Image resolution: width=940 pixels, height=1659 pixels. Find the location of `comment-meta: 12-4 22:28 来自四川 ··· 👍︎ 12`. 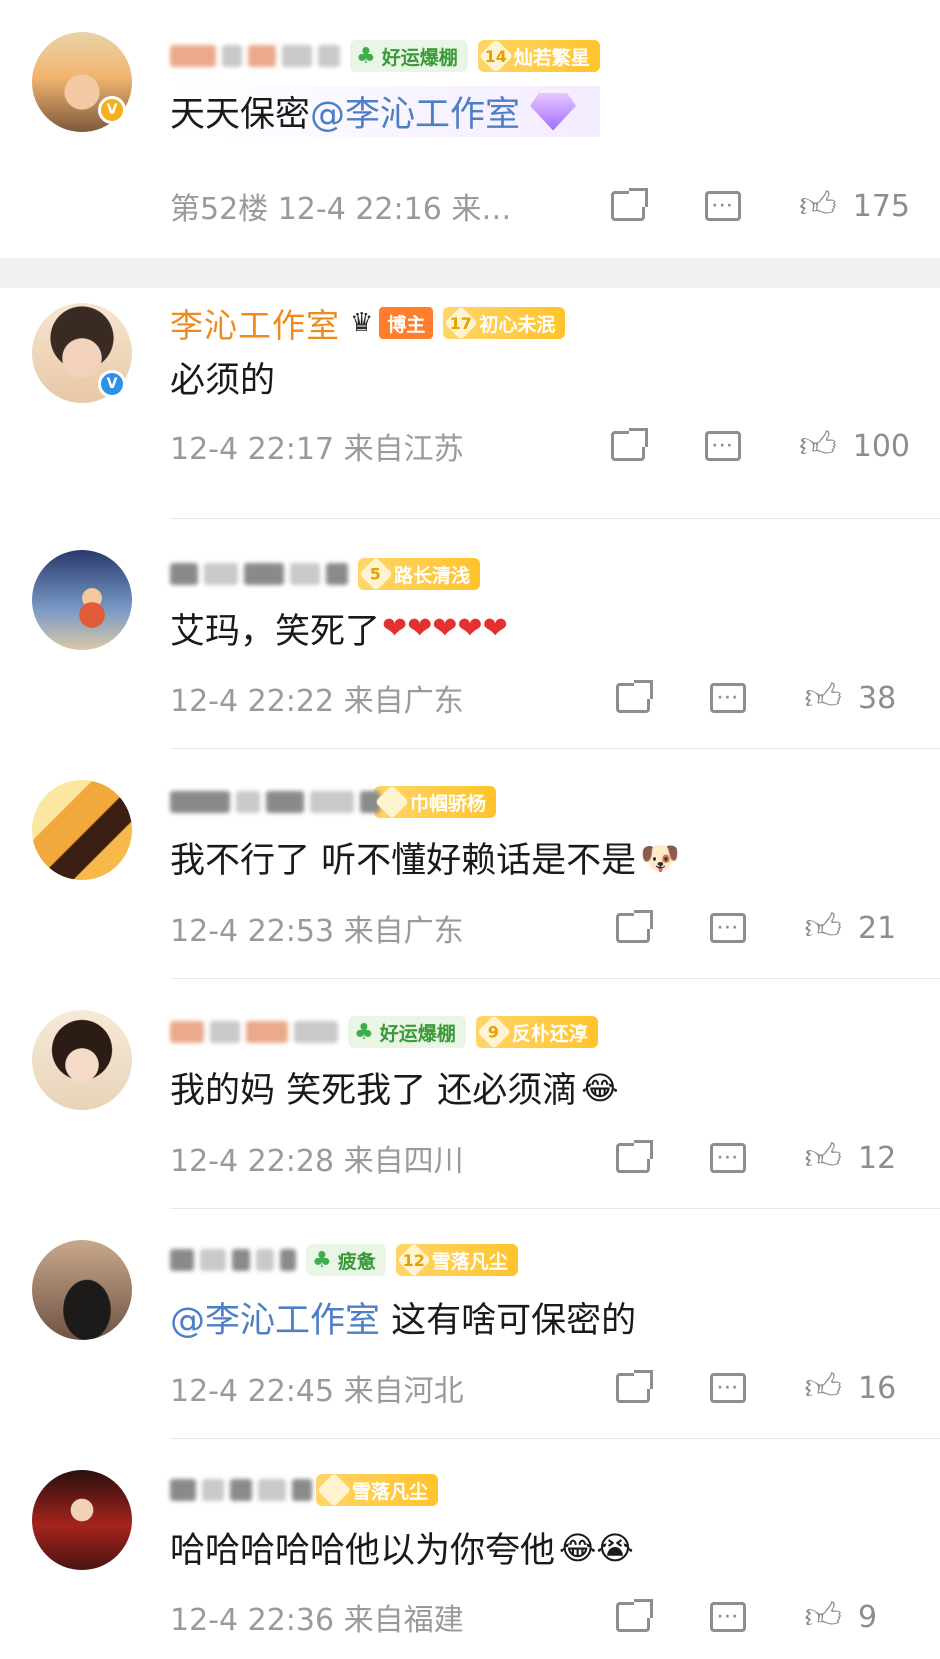

comment-meta: 12-4 22:28 来自四川 ··· 👍︎ 12 is located at coordinates (555, 1159).